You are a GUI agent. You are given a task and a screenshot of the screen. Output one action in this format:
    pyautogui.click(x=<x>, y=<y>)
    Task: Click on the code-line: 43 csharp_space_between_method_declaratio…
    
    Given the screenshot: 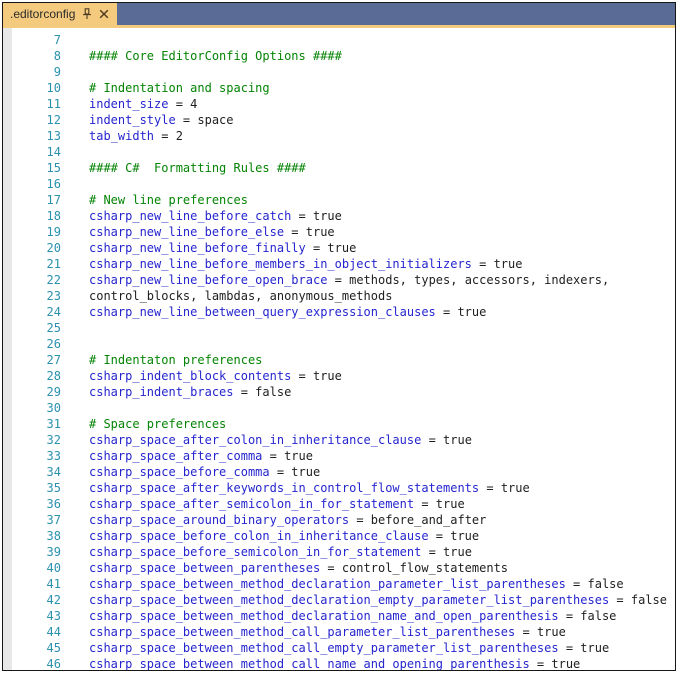 What is the action you would take?
    pyautogui.click(x=339, y=616)
    